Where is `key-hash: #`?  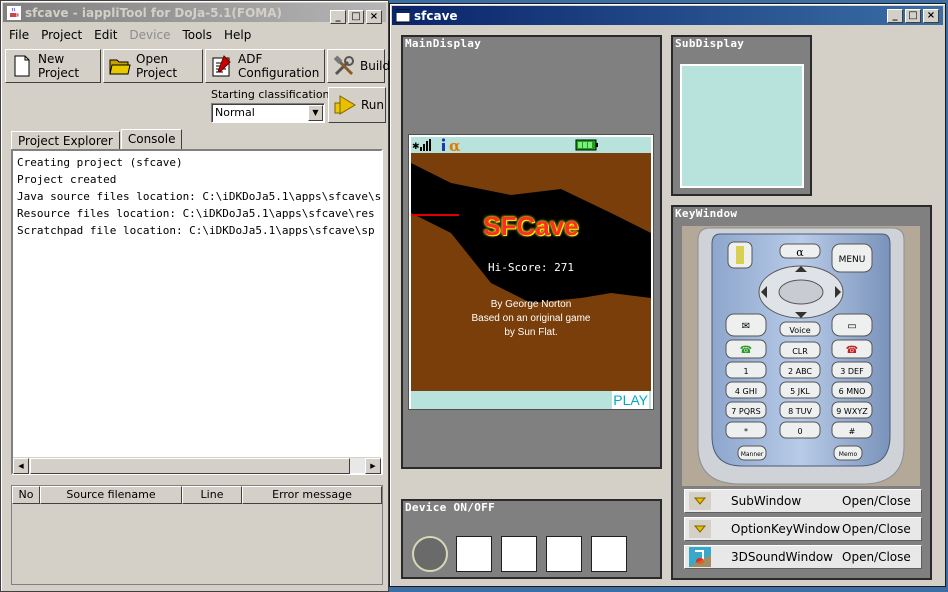 key-hash: # is located at coordinates (852, 431).